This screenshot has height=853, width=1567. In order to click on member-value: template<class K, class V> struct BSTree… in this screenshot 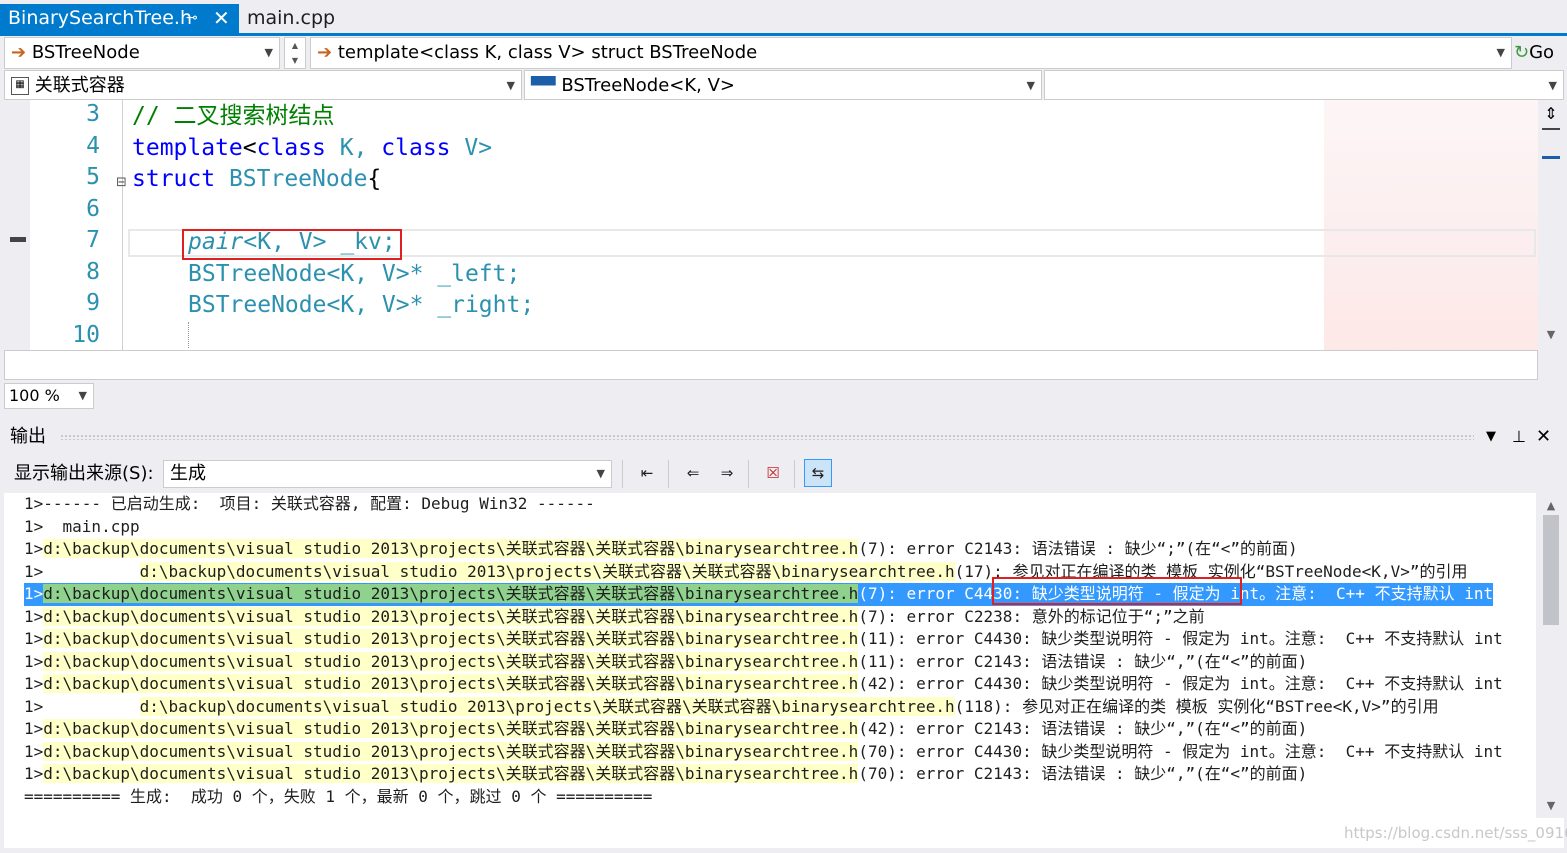, I will do `click(547, 52)`.